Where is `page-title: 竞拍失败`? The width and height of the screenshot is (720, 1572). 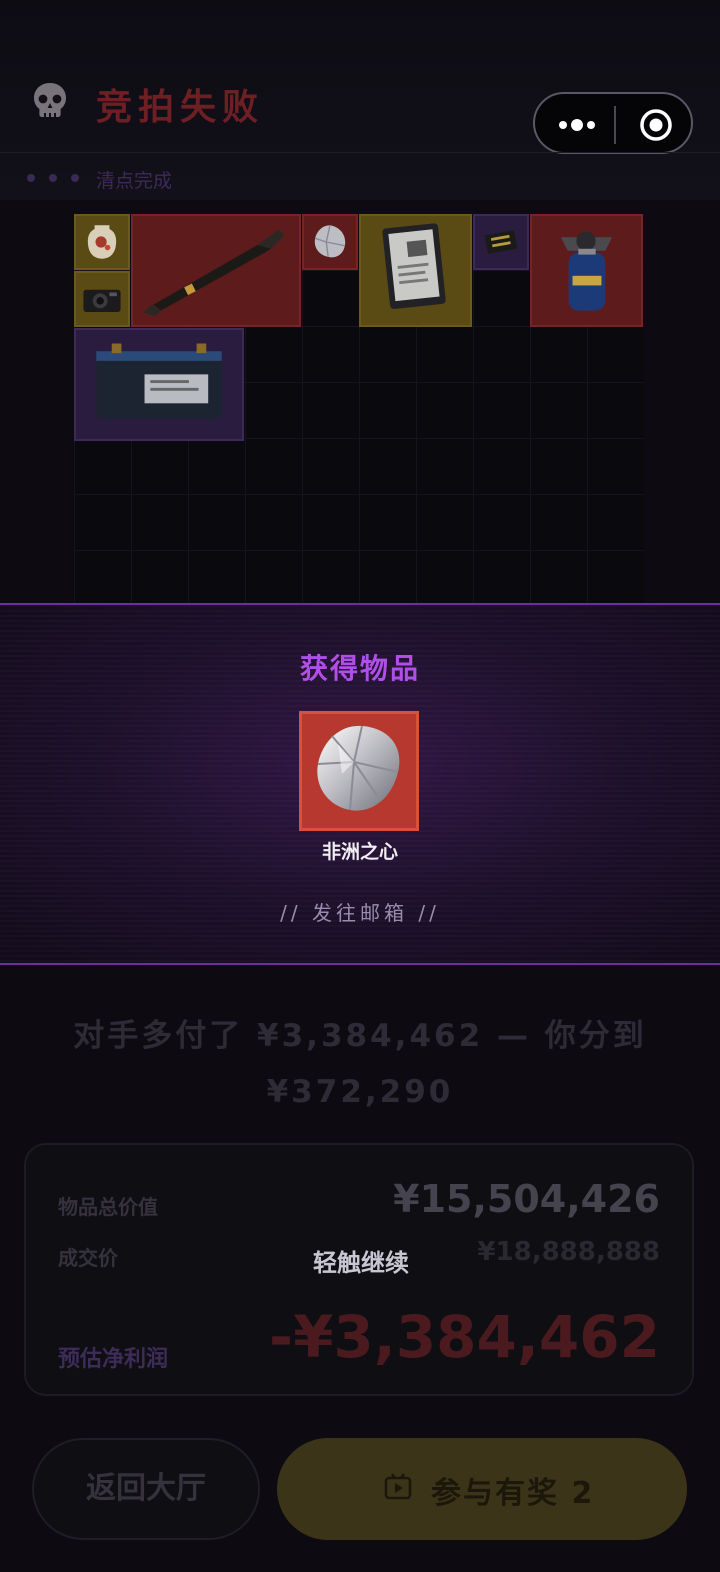 page-title: 竞拍失败 is located at coordinates (180, 107).